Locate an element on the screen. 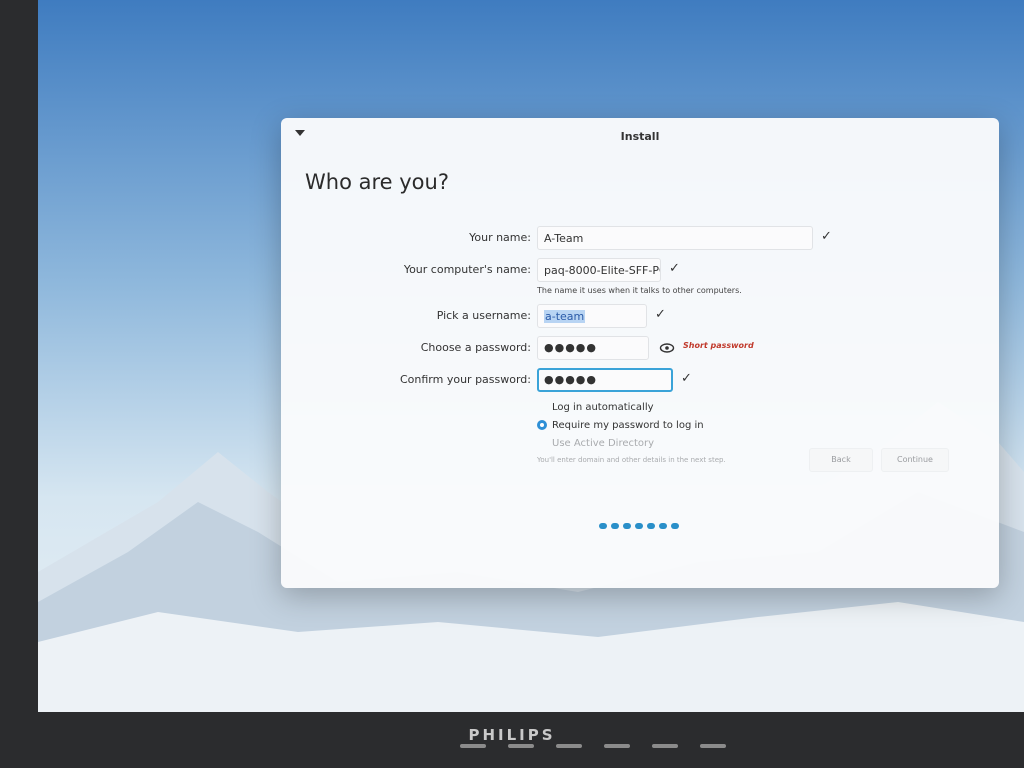 Image resolution: width=1024 pixels, height=768 pixels. login-automatically-option: Log in automatically is located at coordinates (595, 410).